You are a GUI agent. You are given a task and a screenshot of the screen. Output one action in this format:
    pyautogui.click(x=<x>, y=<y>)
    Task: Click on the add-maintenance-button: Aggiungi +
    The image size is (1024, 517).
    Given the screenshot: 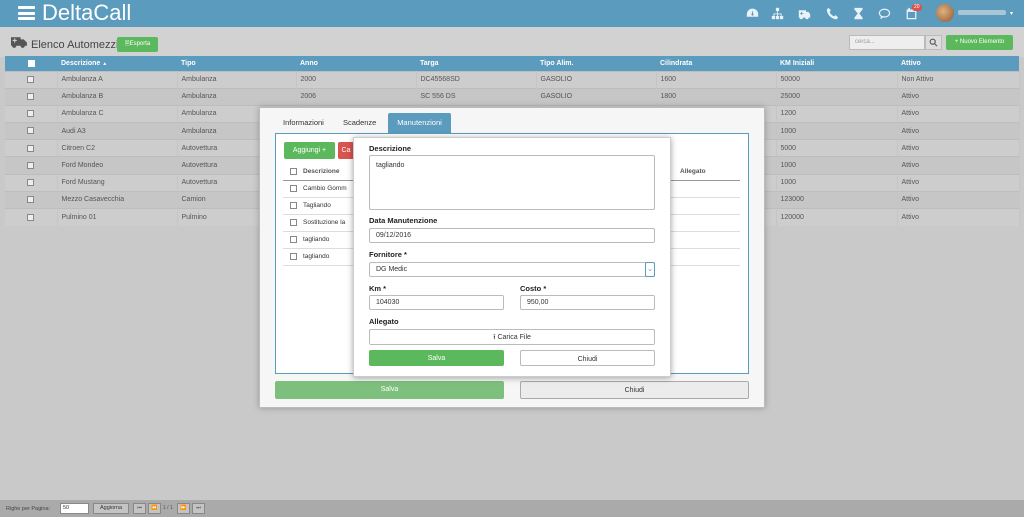 What is the action you would take?
    pyautogui.click(x=309, y=150)
    